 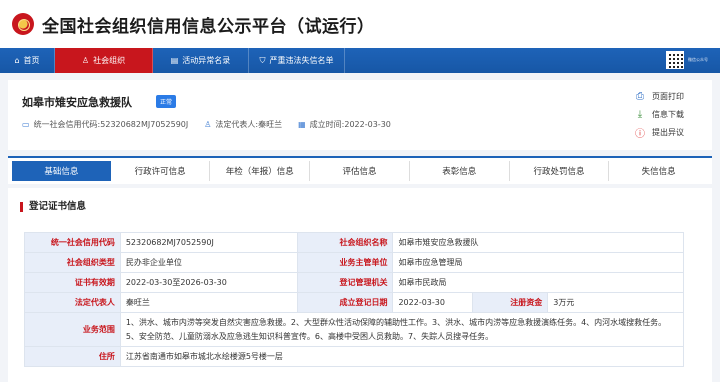 What do you see at coordinates (367, 124) in the screenshot?
I see `established-value: 2022-03-30` at bounding box center [367, 124].